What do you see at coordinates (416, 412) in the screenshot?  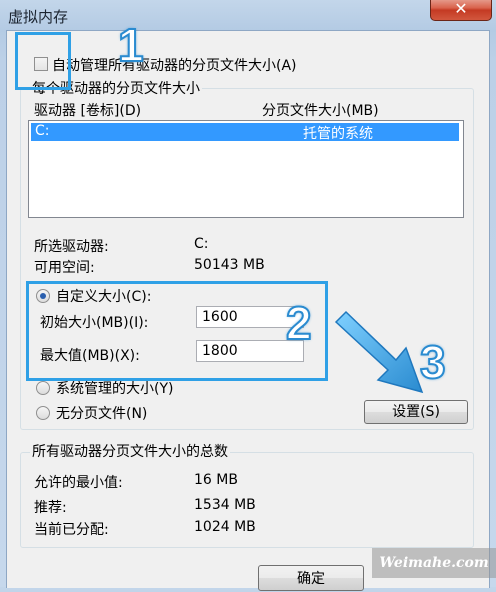 I see `set-button: 设置(S)` at bounding box center [416, 412].